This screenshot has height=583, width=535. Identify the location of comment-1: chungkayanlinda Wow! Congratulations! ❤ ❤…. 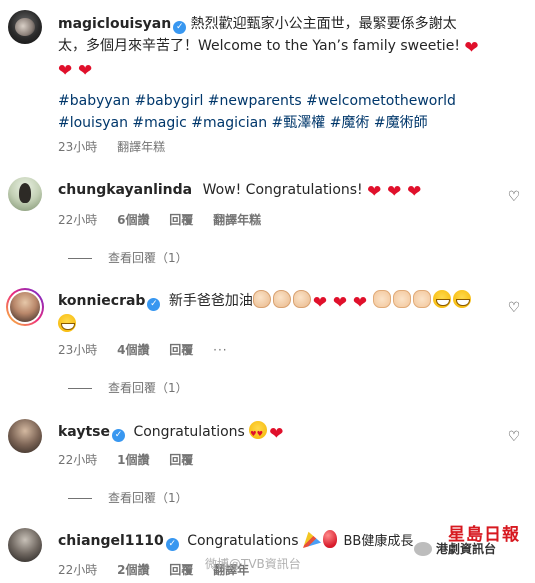
(242, 190).